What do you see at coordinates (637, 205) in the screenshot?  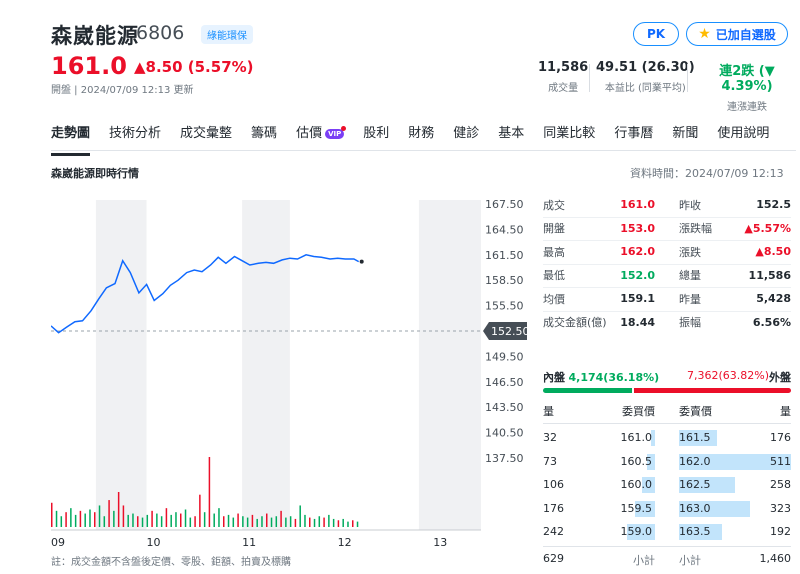 I see `quote-value: 161.0` at bounding box center [637, 205].